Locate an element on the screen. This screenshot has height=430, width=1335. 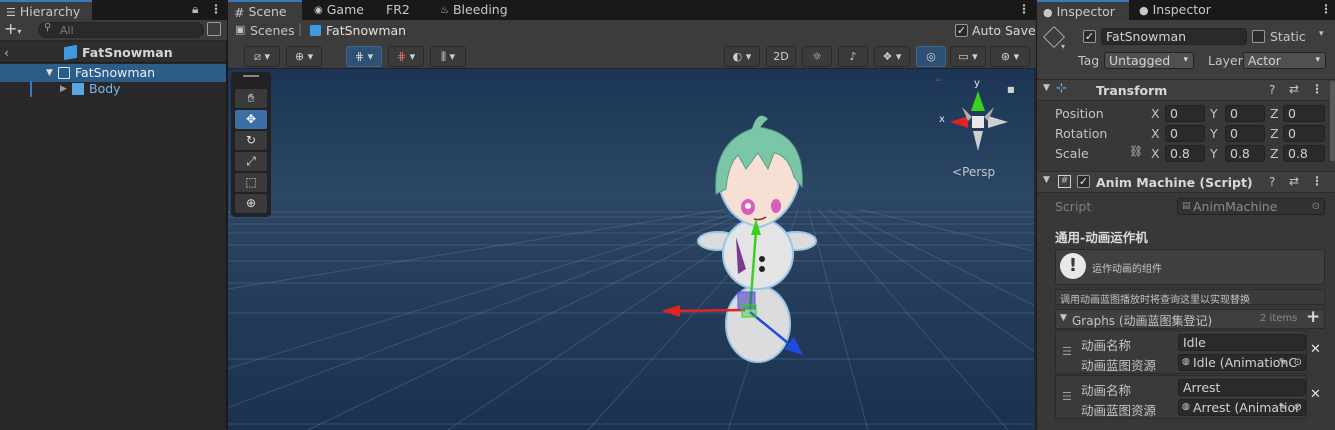
entry-name-field: Arrest is located at coordinates (1242, 387).